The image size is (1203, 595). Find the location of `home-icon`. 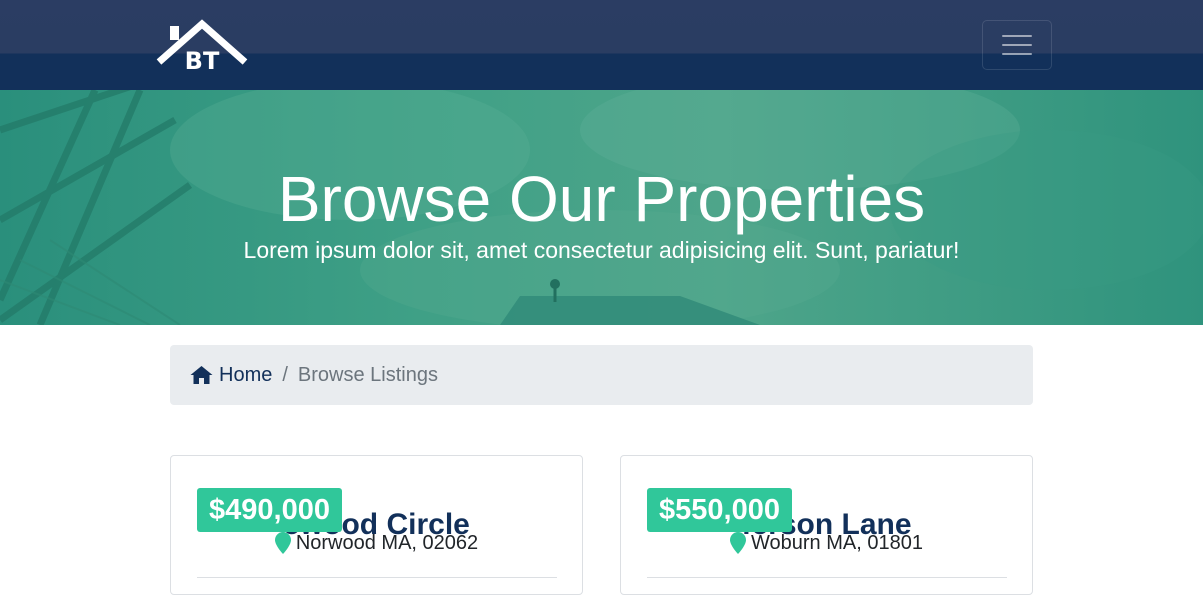

home-icon is located at coordinates (201, 375).